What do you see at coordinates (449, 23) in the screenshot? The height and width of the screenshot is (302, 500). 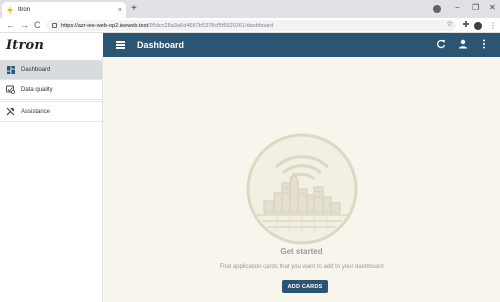 I see `bookmark-star-icon: ☆` at bounding box center [449, 23].